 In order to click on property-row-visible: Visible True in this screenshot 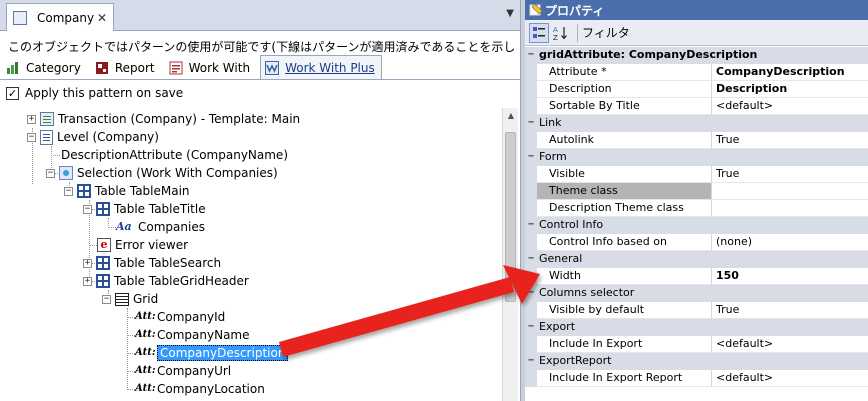, I will do `click(696, 174)`.